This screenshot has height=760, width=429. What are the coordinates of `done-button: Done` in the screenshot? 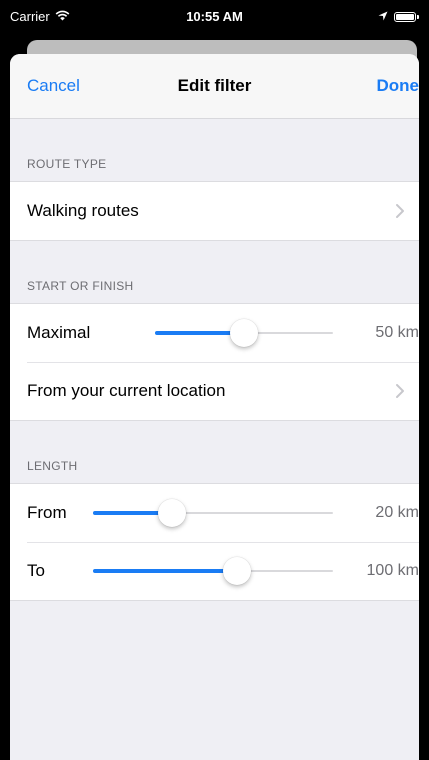 It's located at (398, 86).